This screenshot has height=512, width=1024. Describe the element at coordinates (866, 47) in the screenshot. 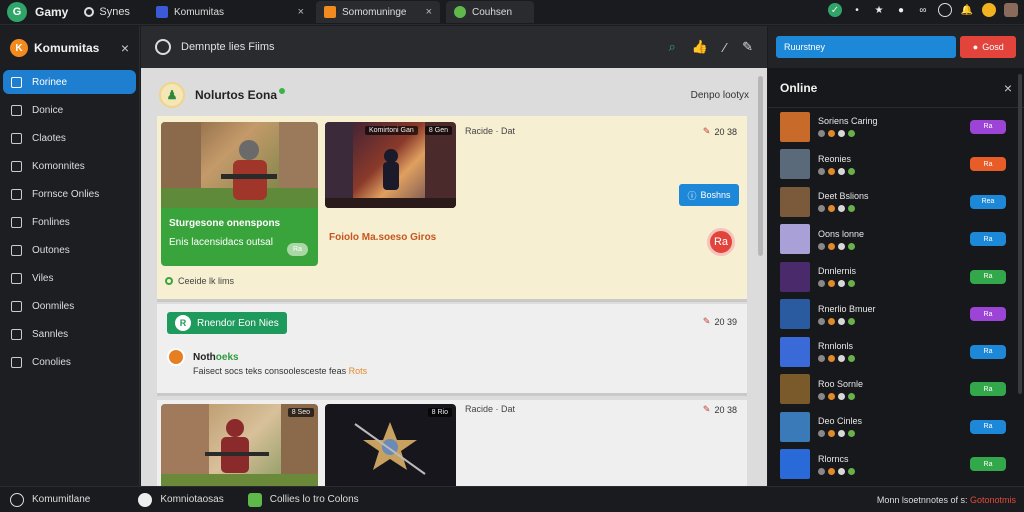

I see `primary-action-button: Ruurstney` at that location.